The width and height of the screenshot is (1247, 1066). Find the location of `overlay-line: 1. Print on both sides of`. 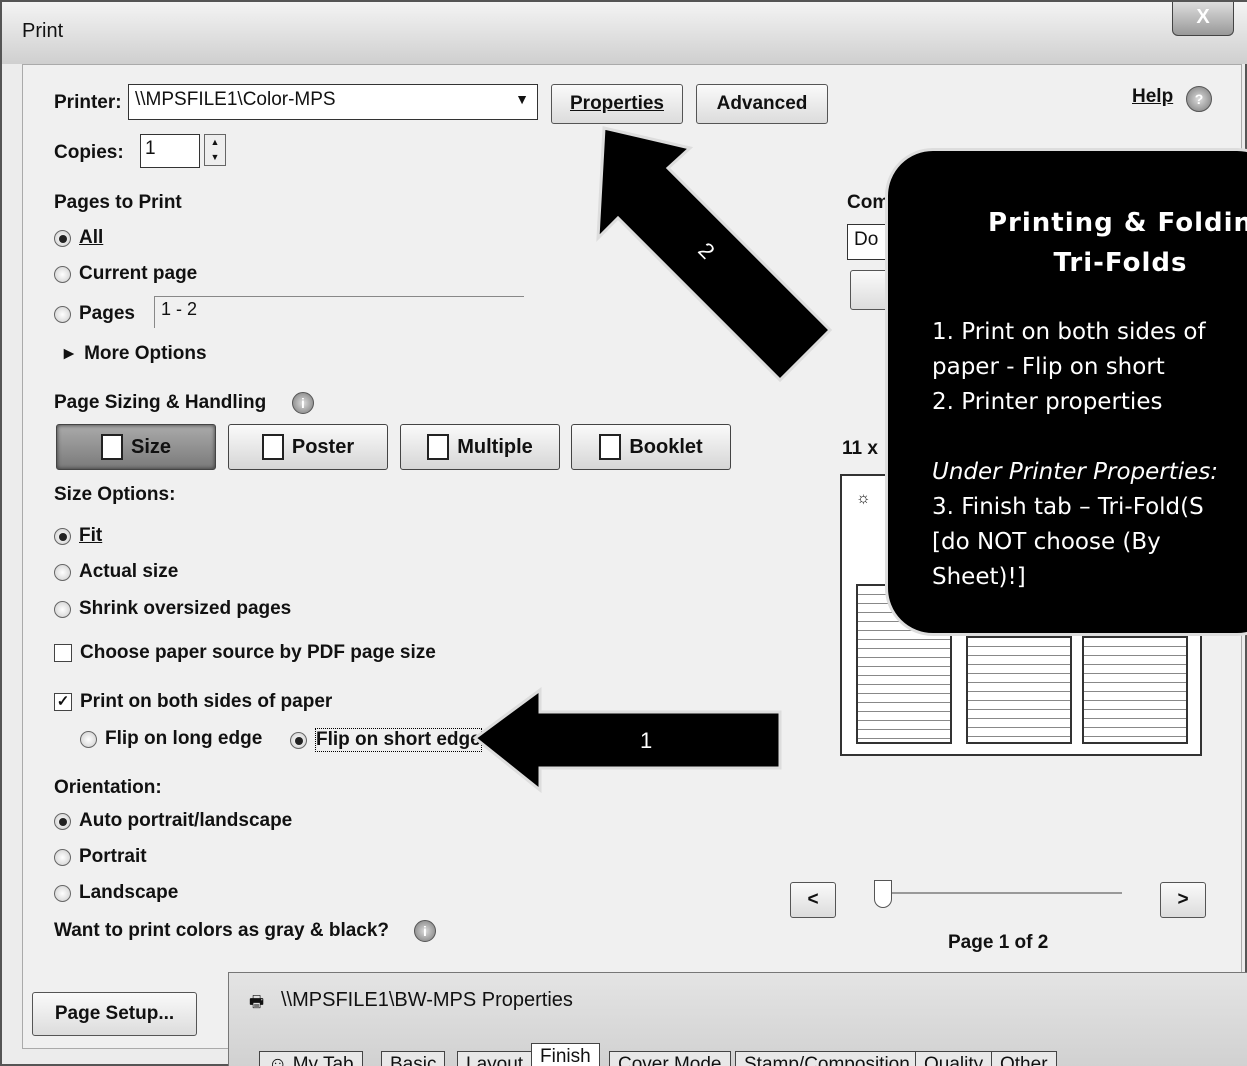

overlay-line: 1. Print on both sides of is located at coordinates (1069, 332).